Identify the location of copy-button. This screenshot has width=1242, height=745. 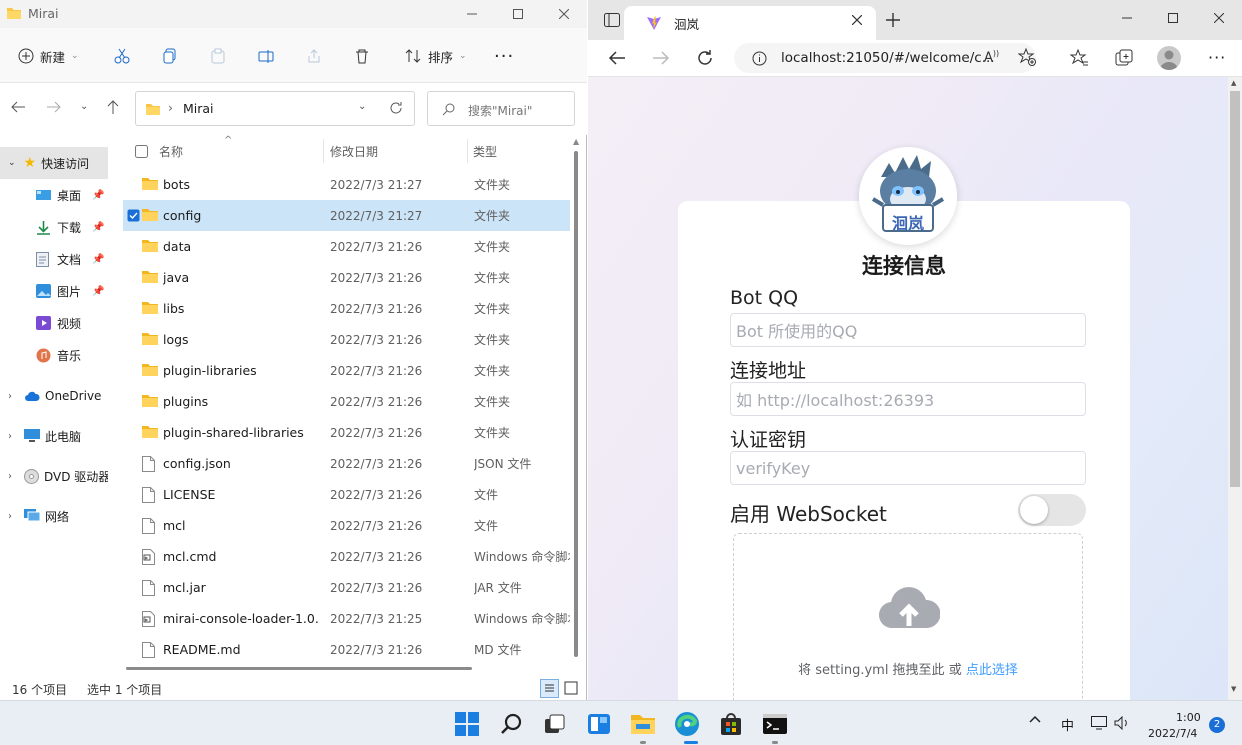
(170, 56).